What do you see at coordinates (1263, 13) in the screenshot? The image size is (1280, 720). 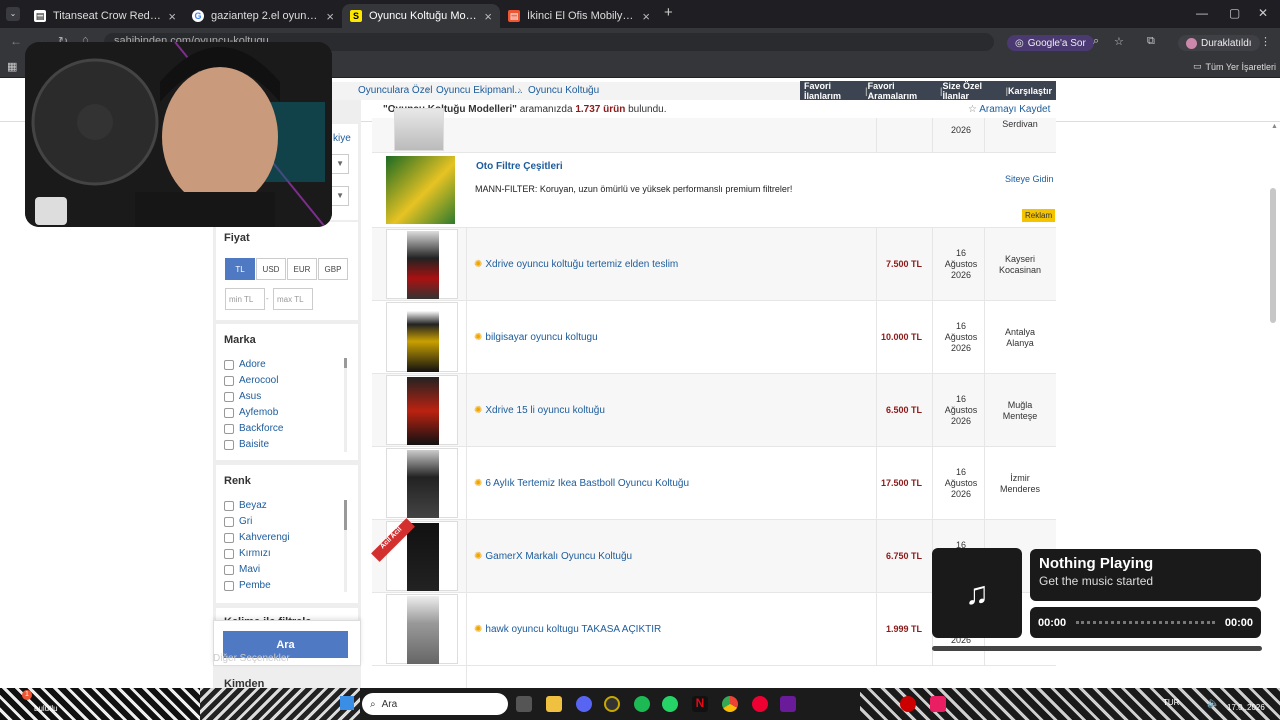 I see `close-window-icon: ✕` at bounding box center [1263, 13].